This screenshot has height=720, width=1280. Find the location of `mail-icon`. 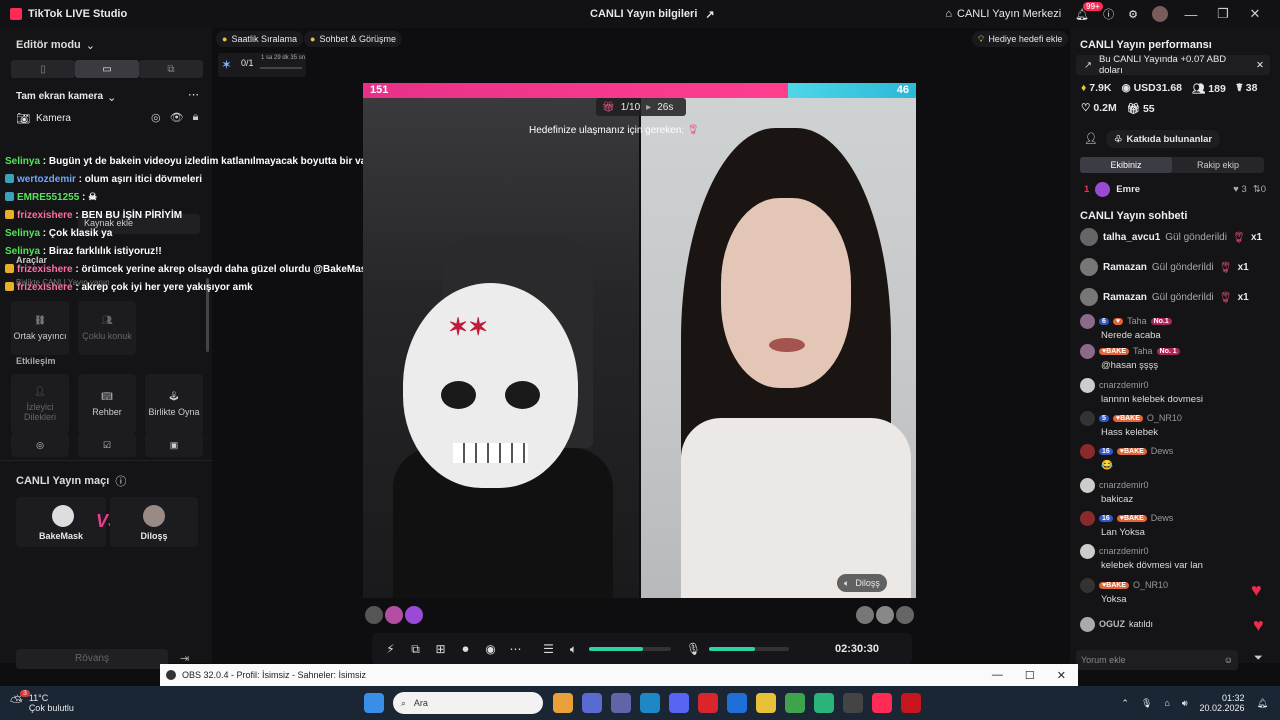

mail-icon is located at coordinates (736, 703).